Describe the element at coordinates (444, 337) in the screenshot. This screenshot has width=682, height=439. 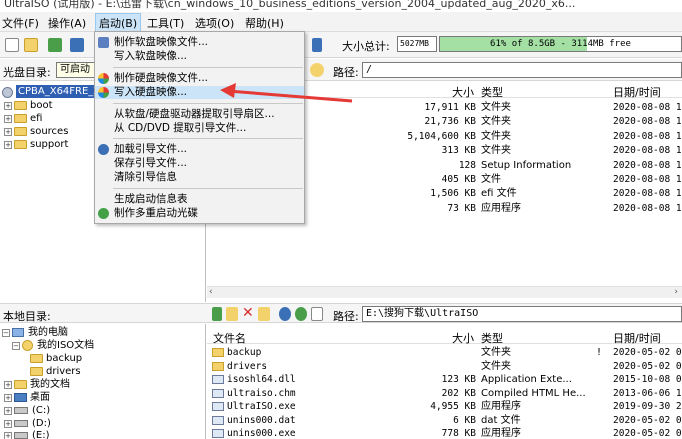
I see `local-list-header: 文件名 大小 类型 日期/时间` at that location.